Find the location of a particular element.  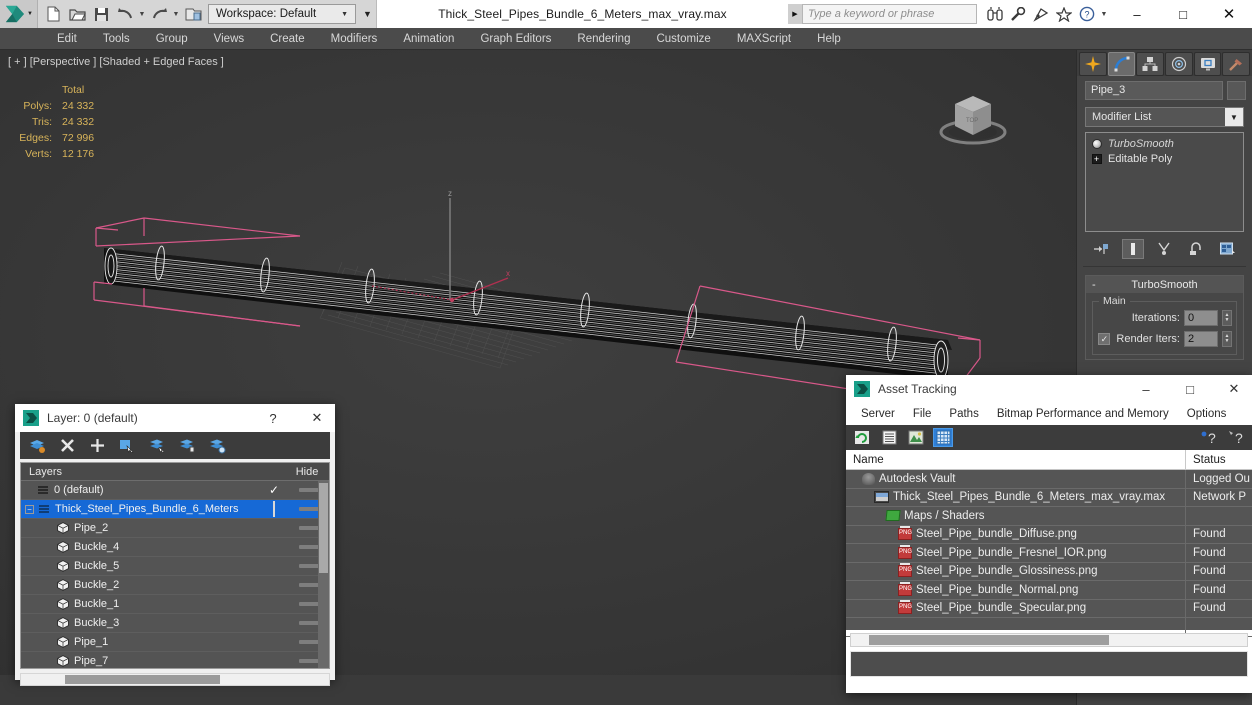

asset-close-button: ✕ is located at coordinates (1234, 389).